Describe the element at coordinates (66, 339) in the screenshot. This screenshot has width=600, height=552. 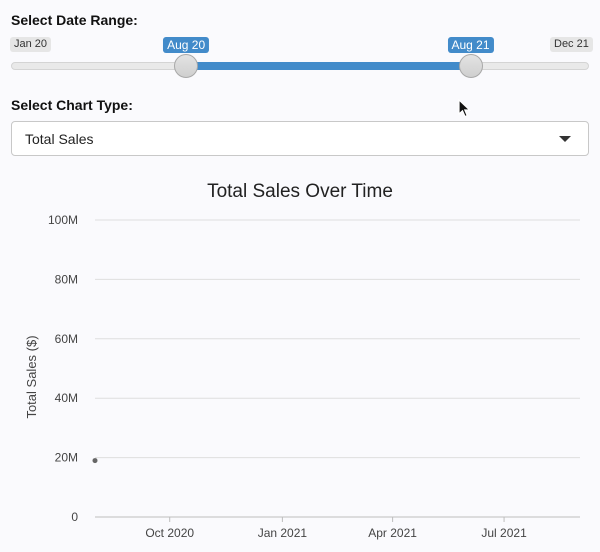
I see `y-tick-label: 60M` at that location.